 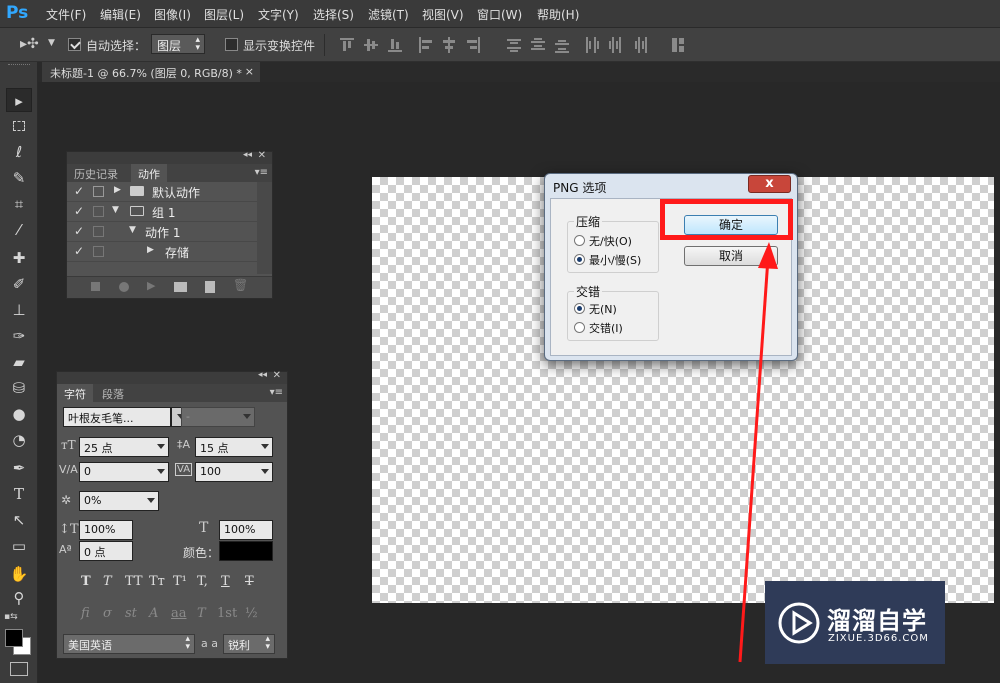 What do you see at coordinates (449, 45) in the screenshot?
I see `align-hcenter-icon` at bounding box center [449, 45].